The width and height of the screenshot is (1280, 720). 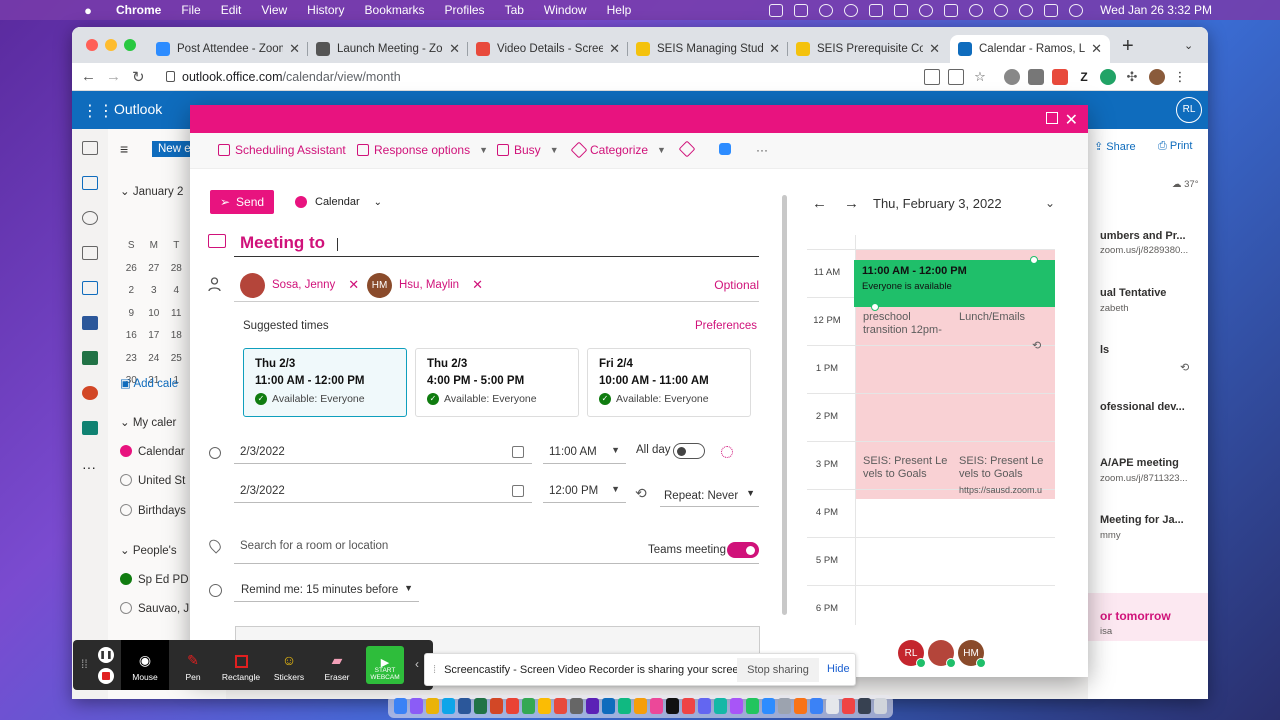 What do you see at coordinates (337, 665) in the screenshot?
I see `eraser-tool: ▰ Eraser` at bounding box center [337, 665].